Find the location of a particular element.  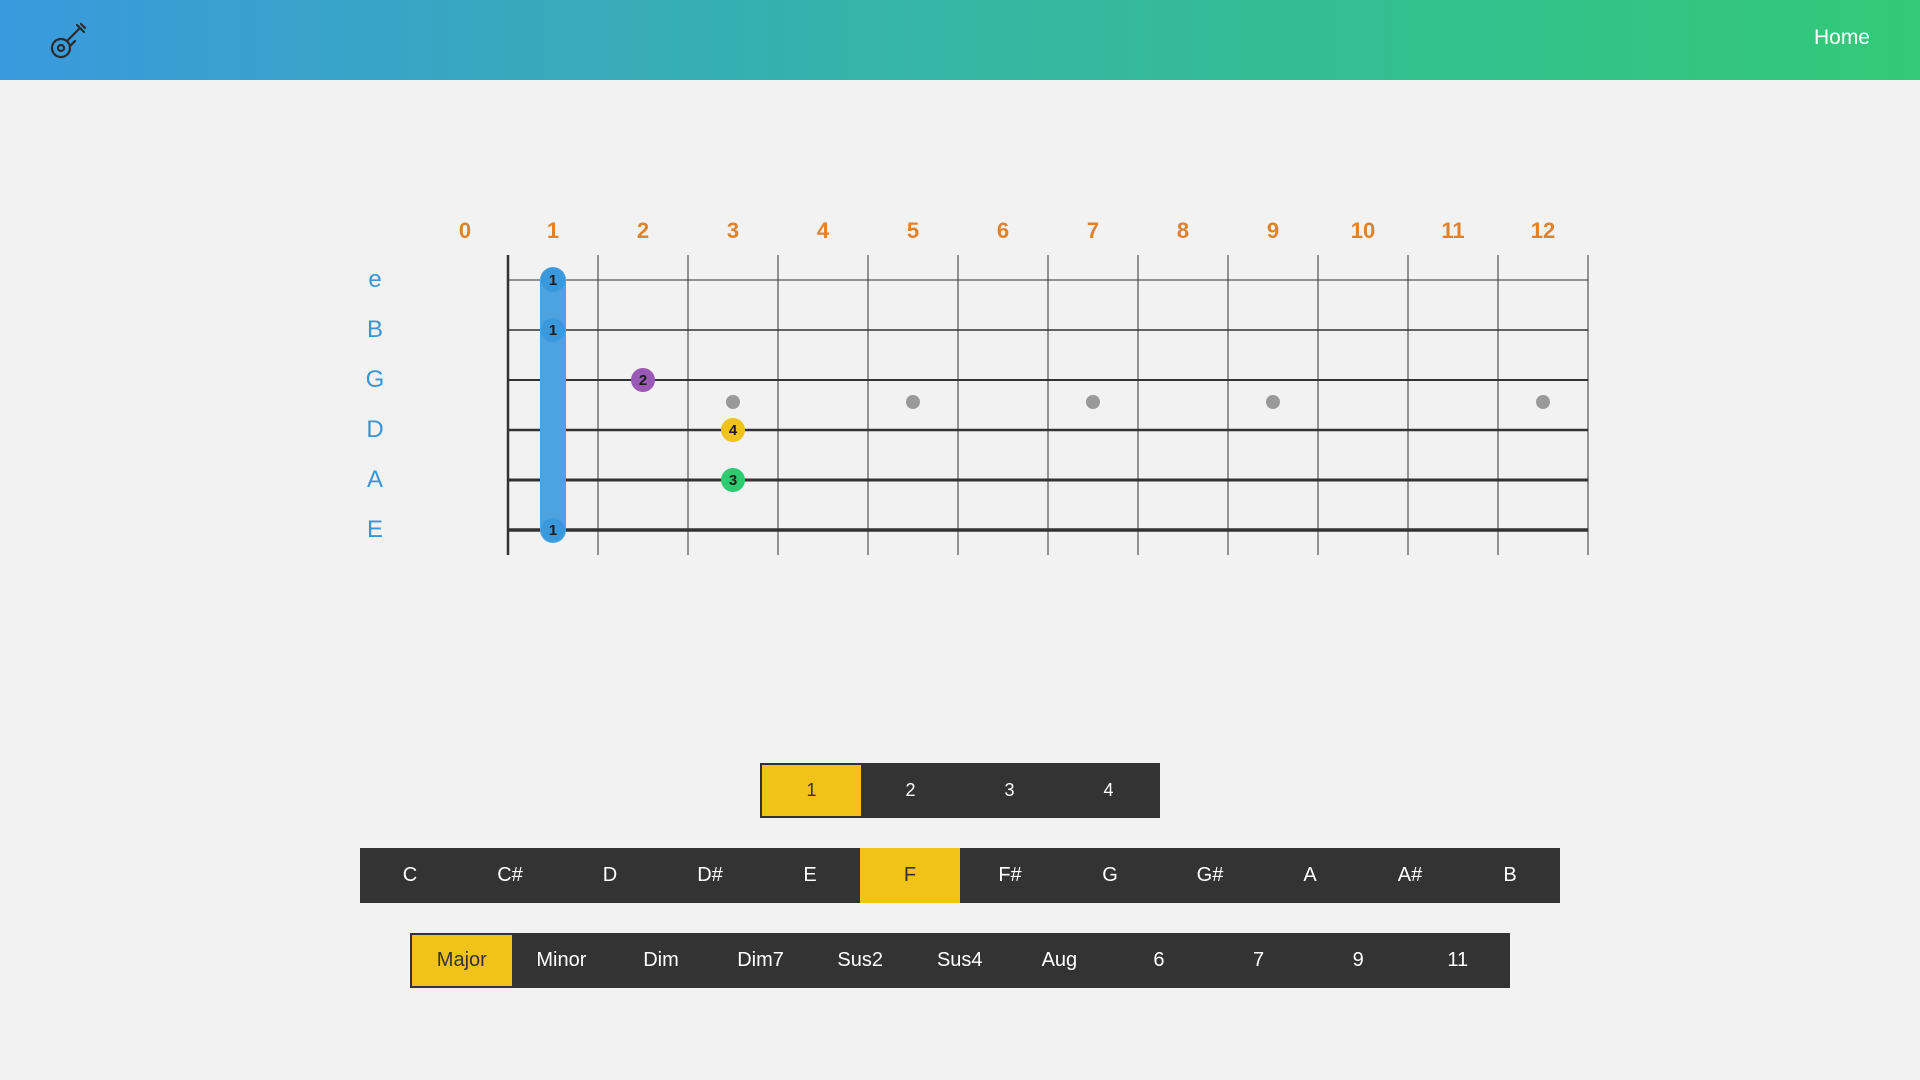

root-option-d: D is located at coordinates (610, 875).